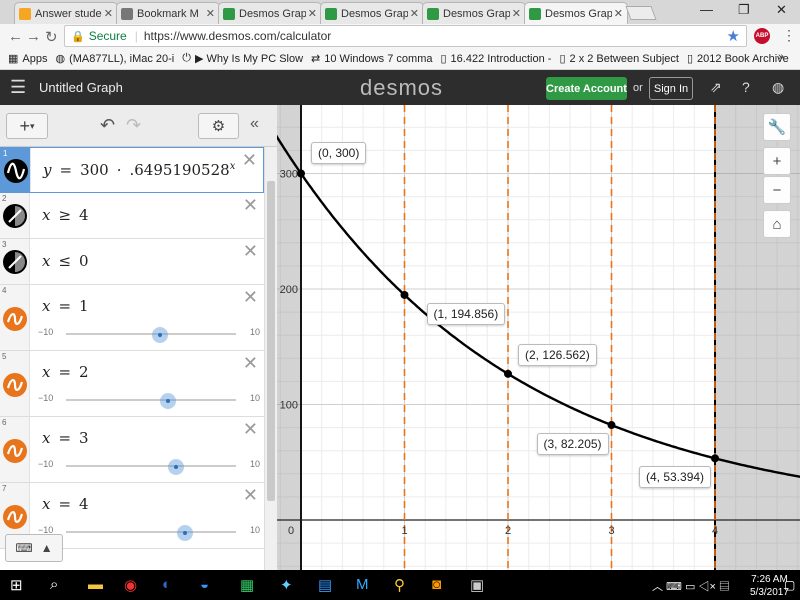  I want to click on help-icon: ?, so click(746, 87).